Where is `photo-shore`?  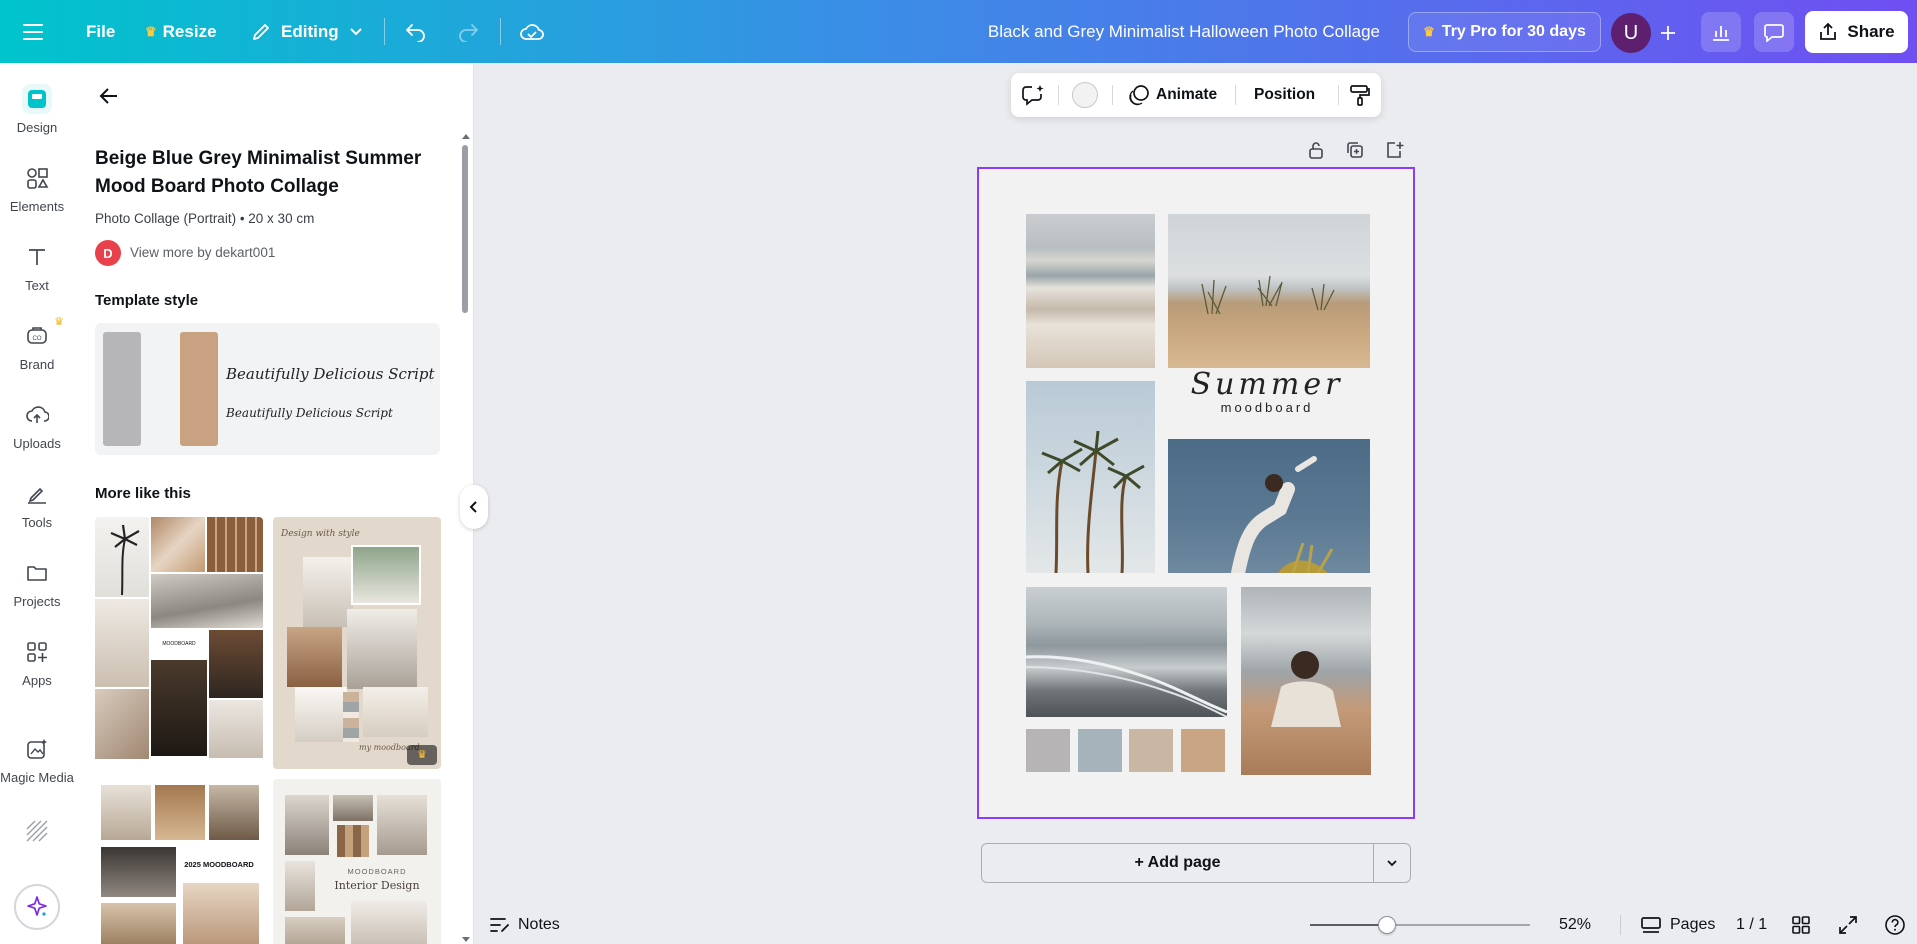
photo-shore is located at coordinates (1090, 291).